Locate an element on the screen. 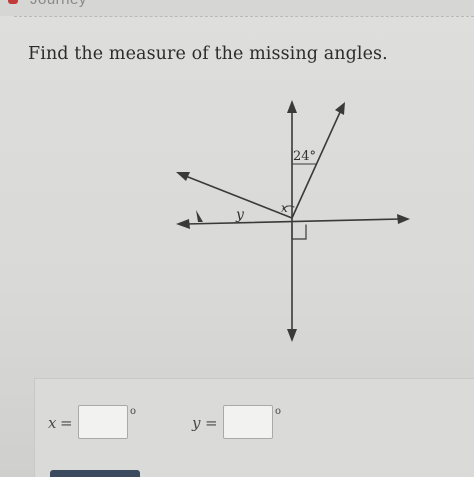  y-answer-input is located at coordinates (248, 422).